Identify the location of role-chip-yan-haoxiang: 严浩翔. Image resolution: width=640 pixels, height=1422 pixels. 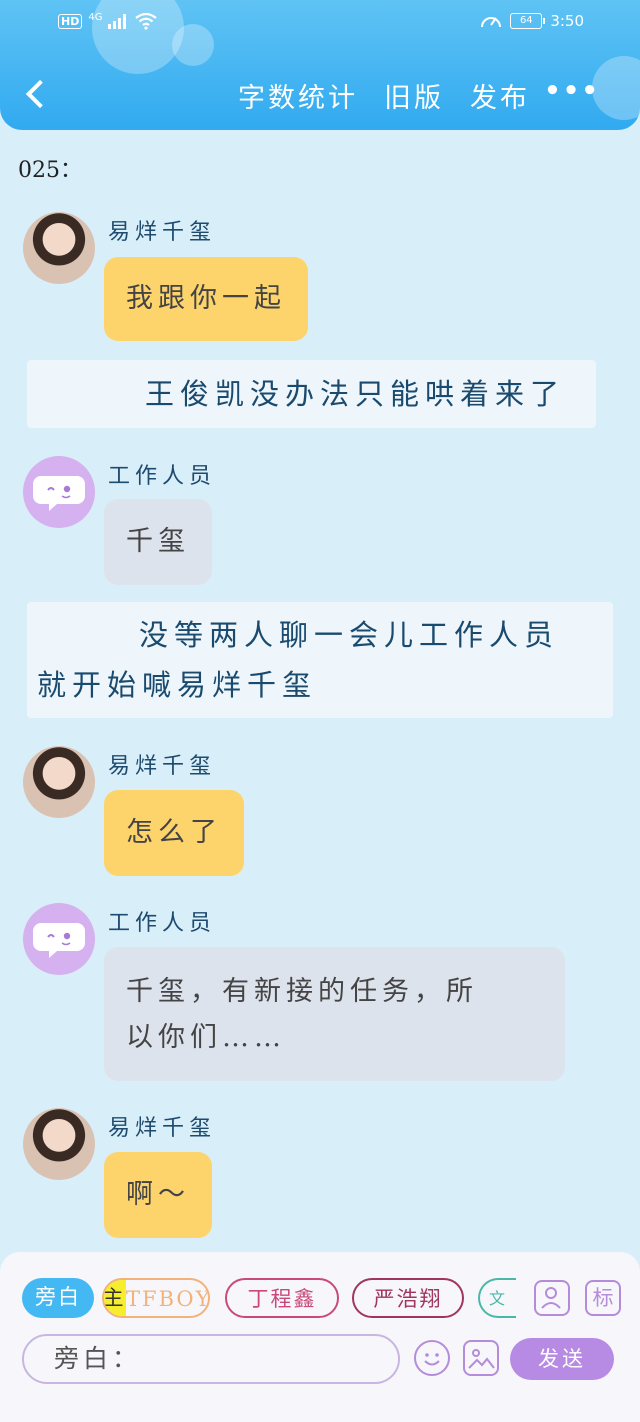
(408, 1298).